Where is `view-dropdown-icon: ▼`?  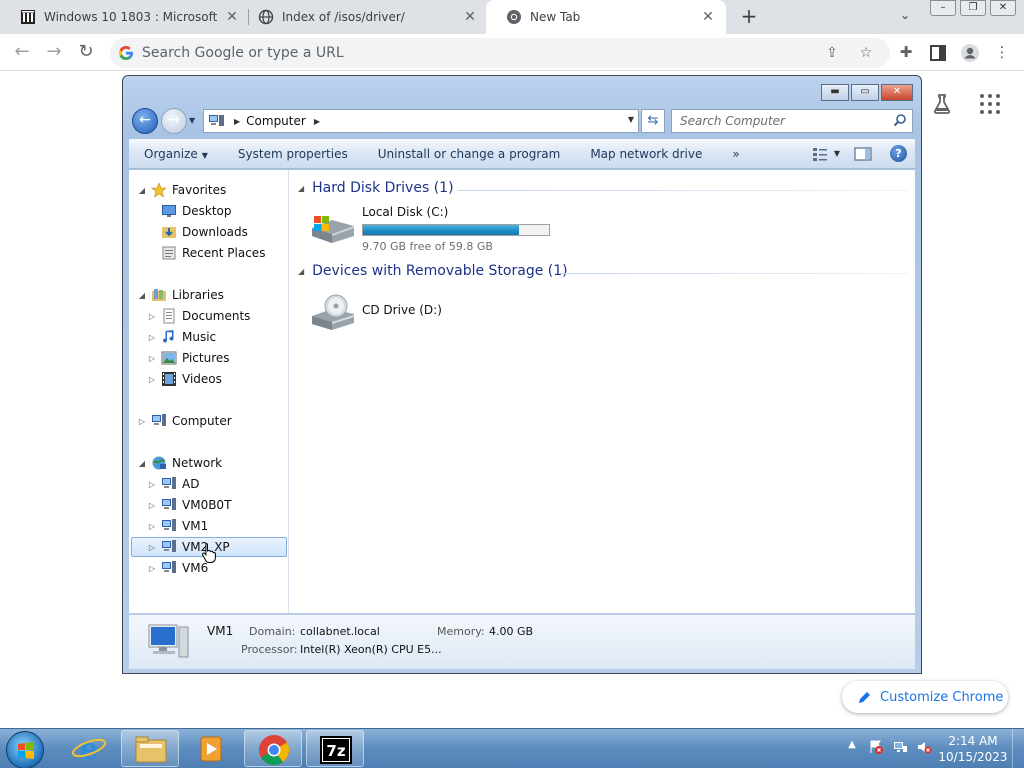 view-dropdown-icon: ▼ is located at coordinates (837, 153).